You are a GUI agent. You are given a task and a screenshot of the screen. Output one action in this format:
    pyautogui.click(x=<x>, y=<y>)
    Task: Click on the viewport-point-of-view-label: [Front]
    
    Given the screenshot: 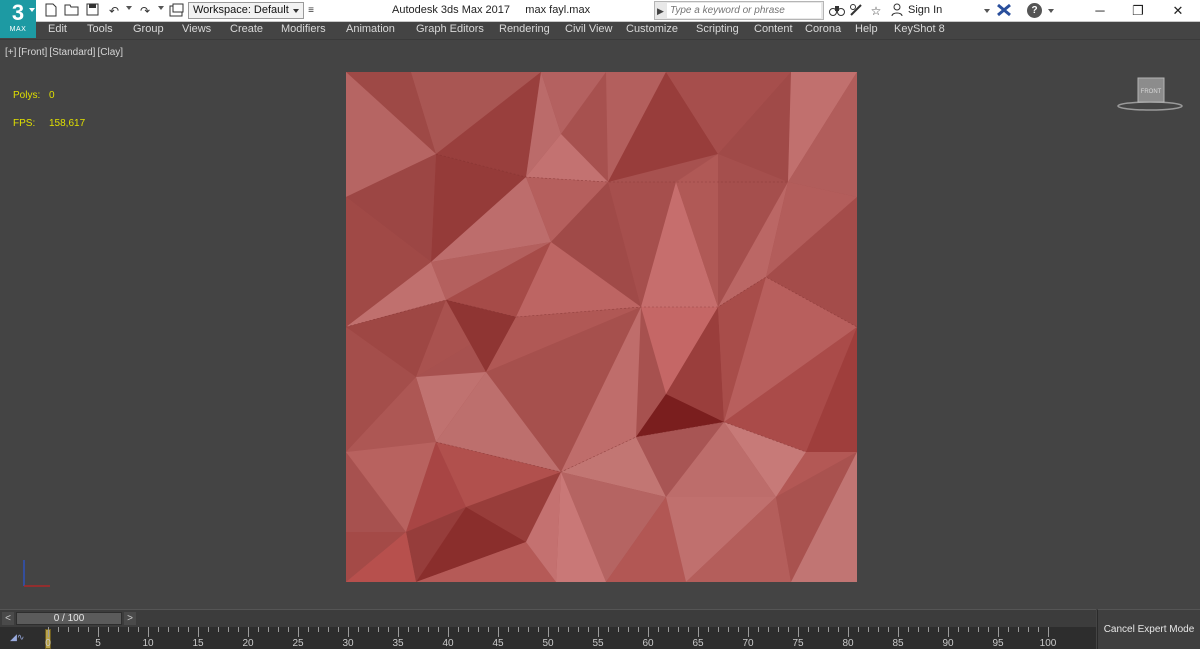 What is the action you would take?
    pyautogui.click(x=32, y=52)
    